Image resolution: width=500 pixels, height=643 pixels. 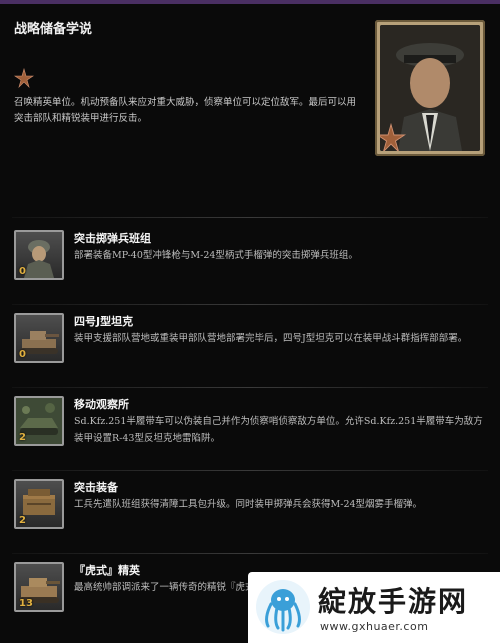 I want to click on top-accent-bar, so click(x=250, y=2).